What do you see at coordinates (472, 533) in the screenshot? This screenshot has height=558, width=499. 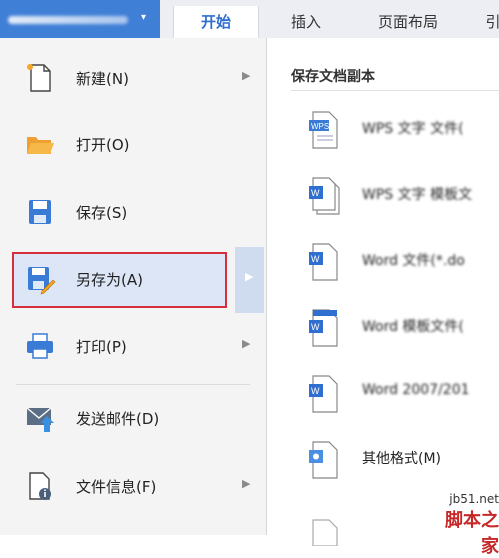 I see `watermark-brand: 脚本之家` at bounding box center [472, 533].